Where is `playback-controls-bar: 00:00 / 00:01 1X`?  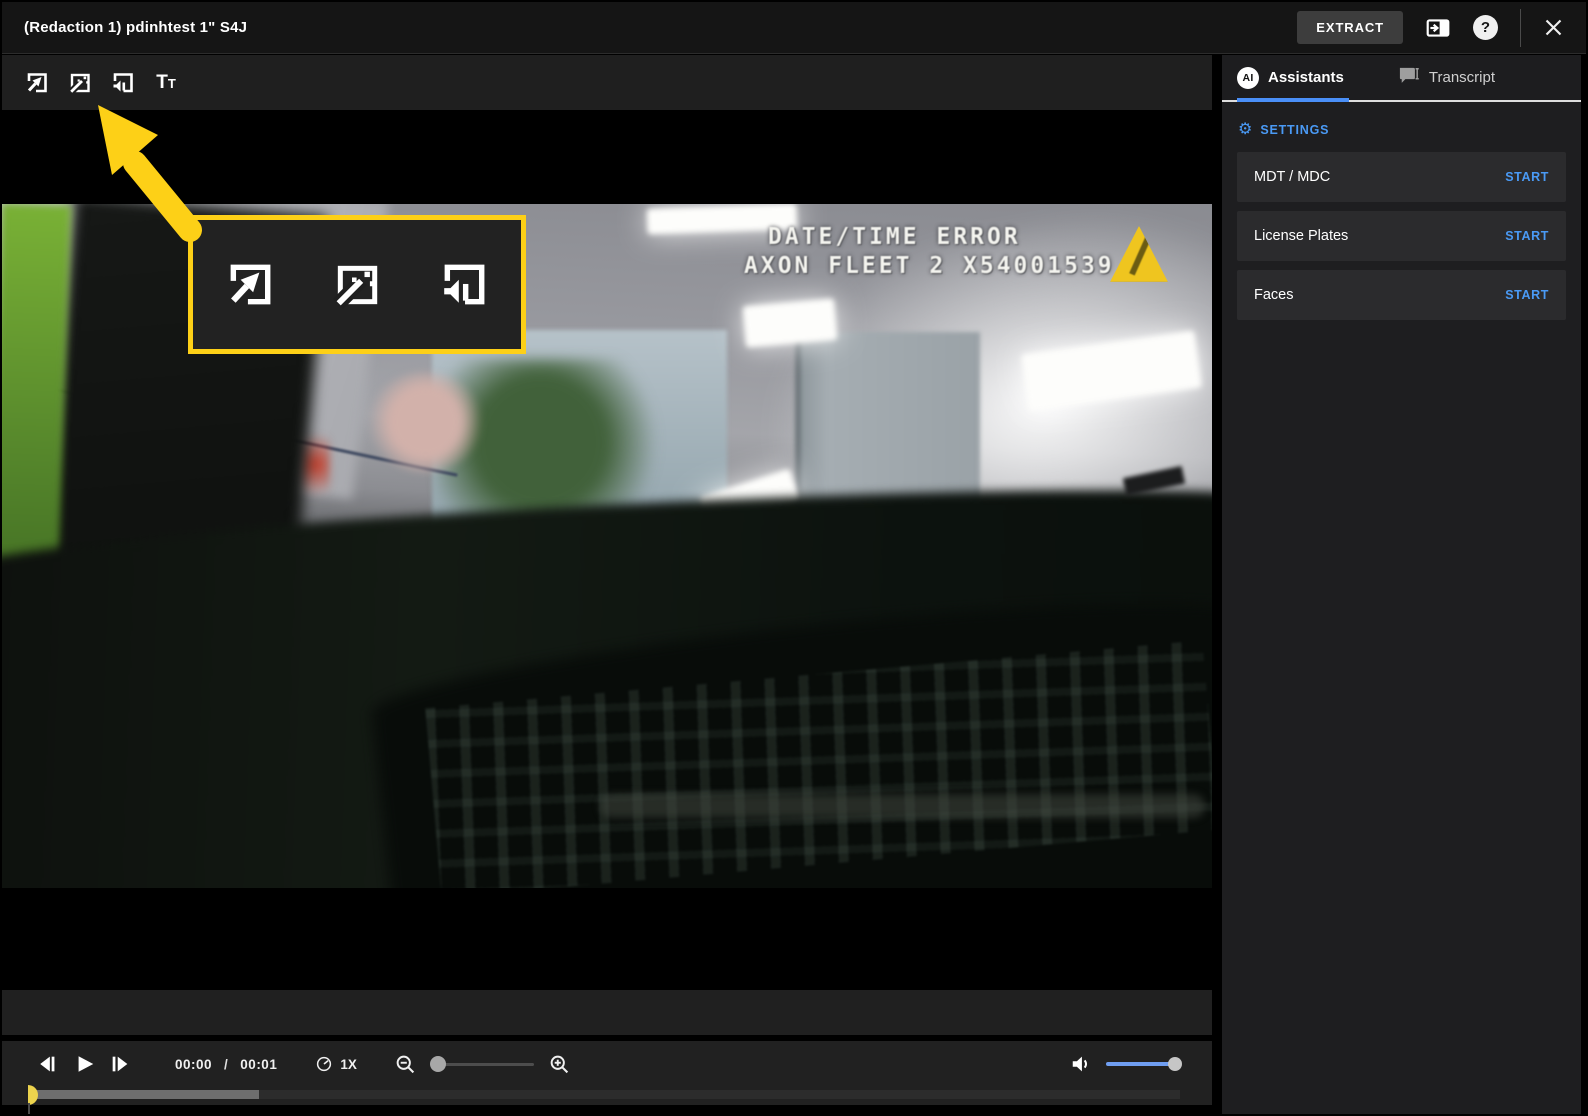 playback-controls-bar: 00:00 / 00:01 1X is located at coordinates (607, 1074).